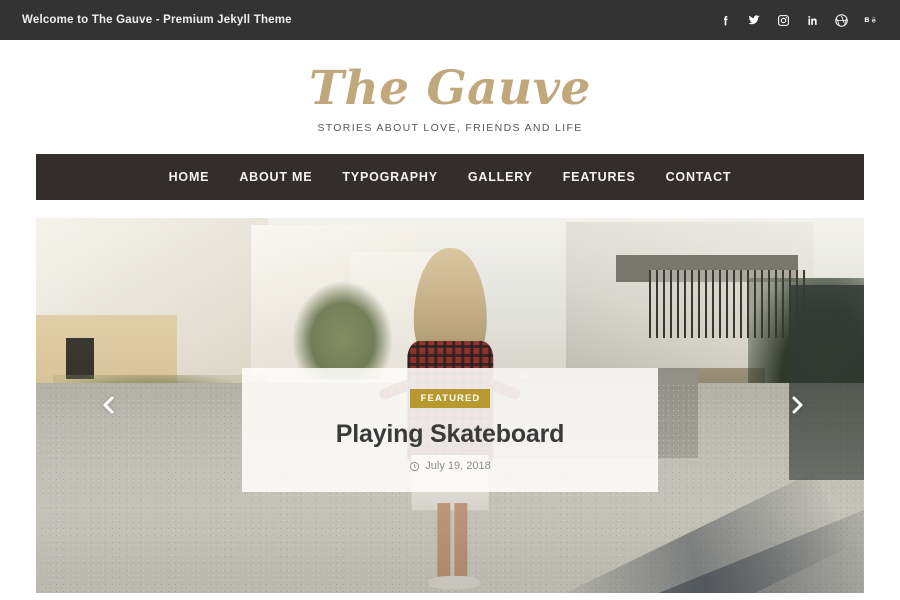  I want to click on nav-item-gallery: Gallery, so click(500, 177).